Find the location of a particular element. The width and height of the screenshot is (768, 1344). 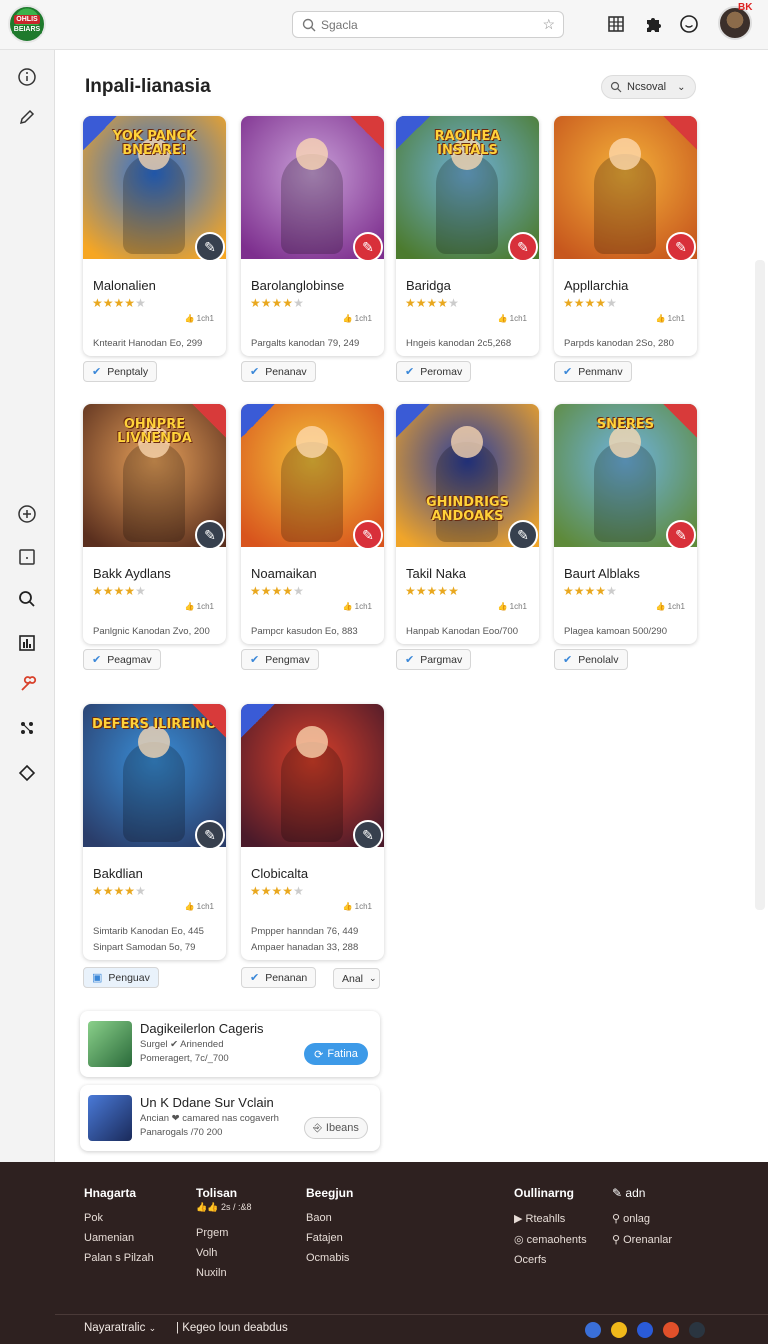

status-chip: ✔ Peromav is located at coordinates (434, 371).